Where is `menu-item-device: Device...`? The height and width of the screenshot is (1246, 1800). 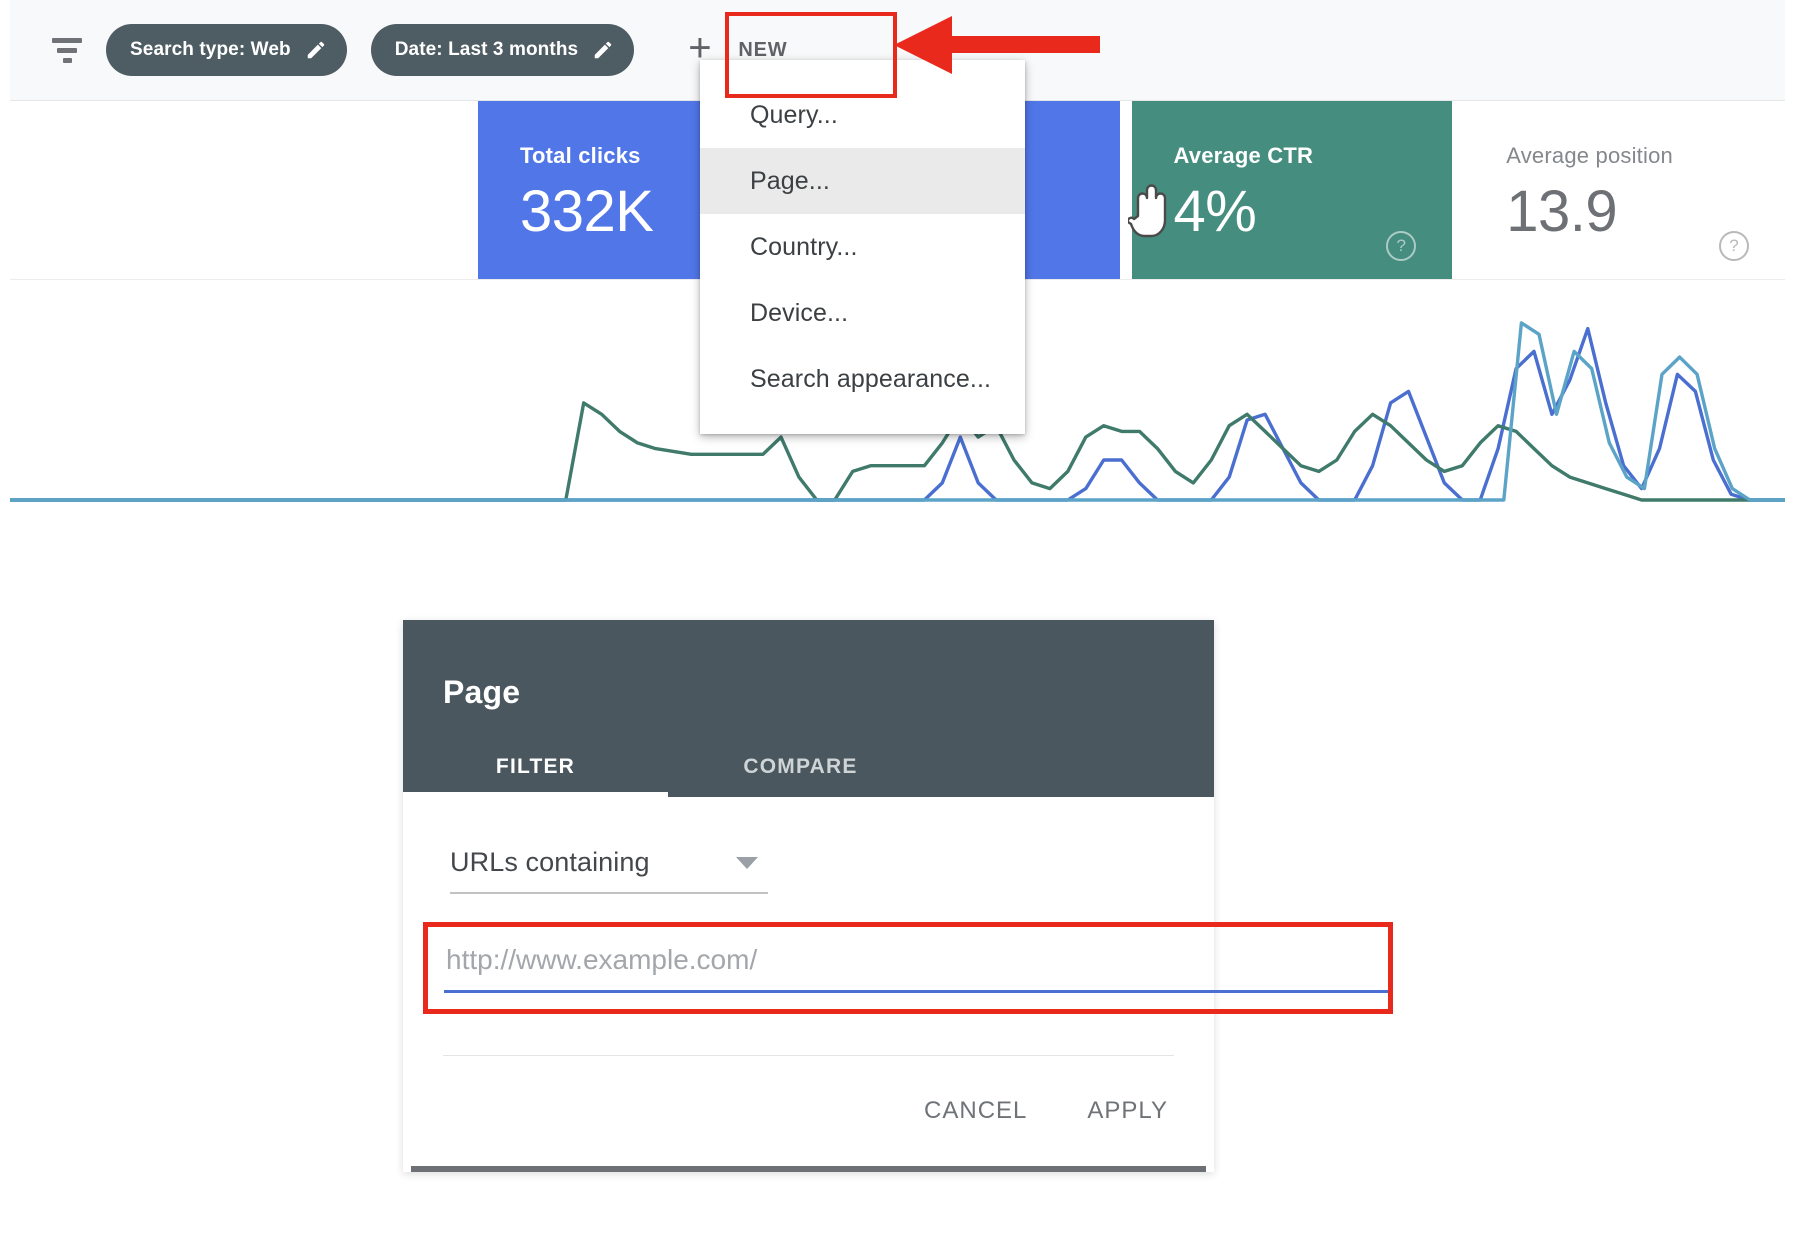
menu-item-device: Device... is located at coordinates (862, 313).